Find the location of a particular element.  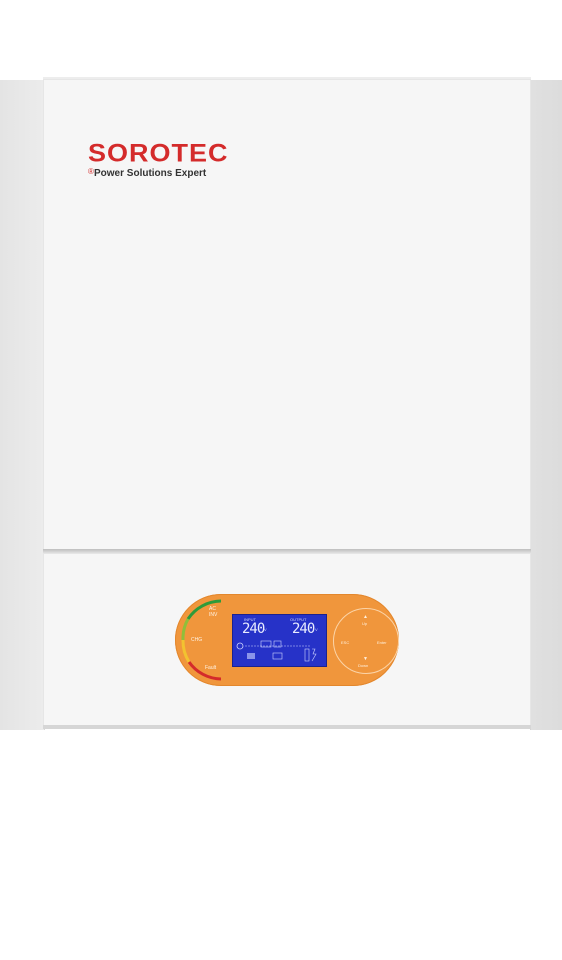

led-label-inv: INV is located at coordinates (213, 615).